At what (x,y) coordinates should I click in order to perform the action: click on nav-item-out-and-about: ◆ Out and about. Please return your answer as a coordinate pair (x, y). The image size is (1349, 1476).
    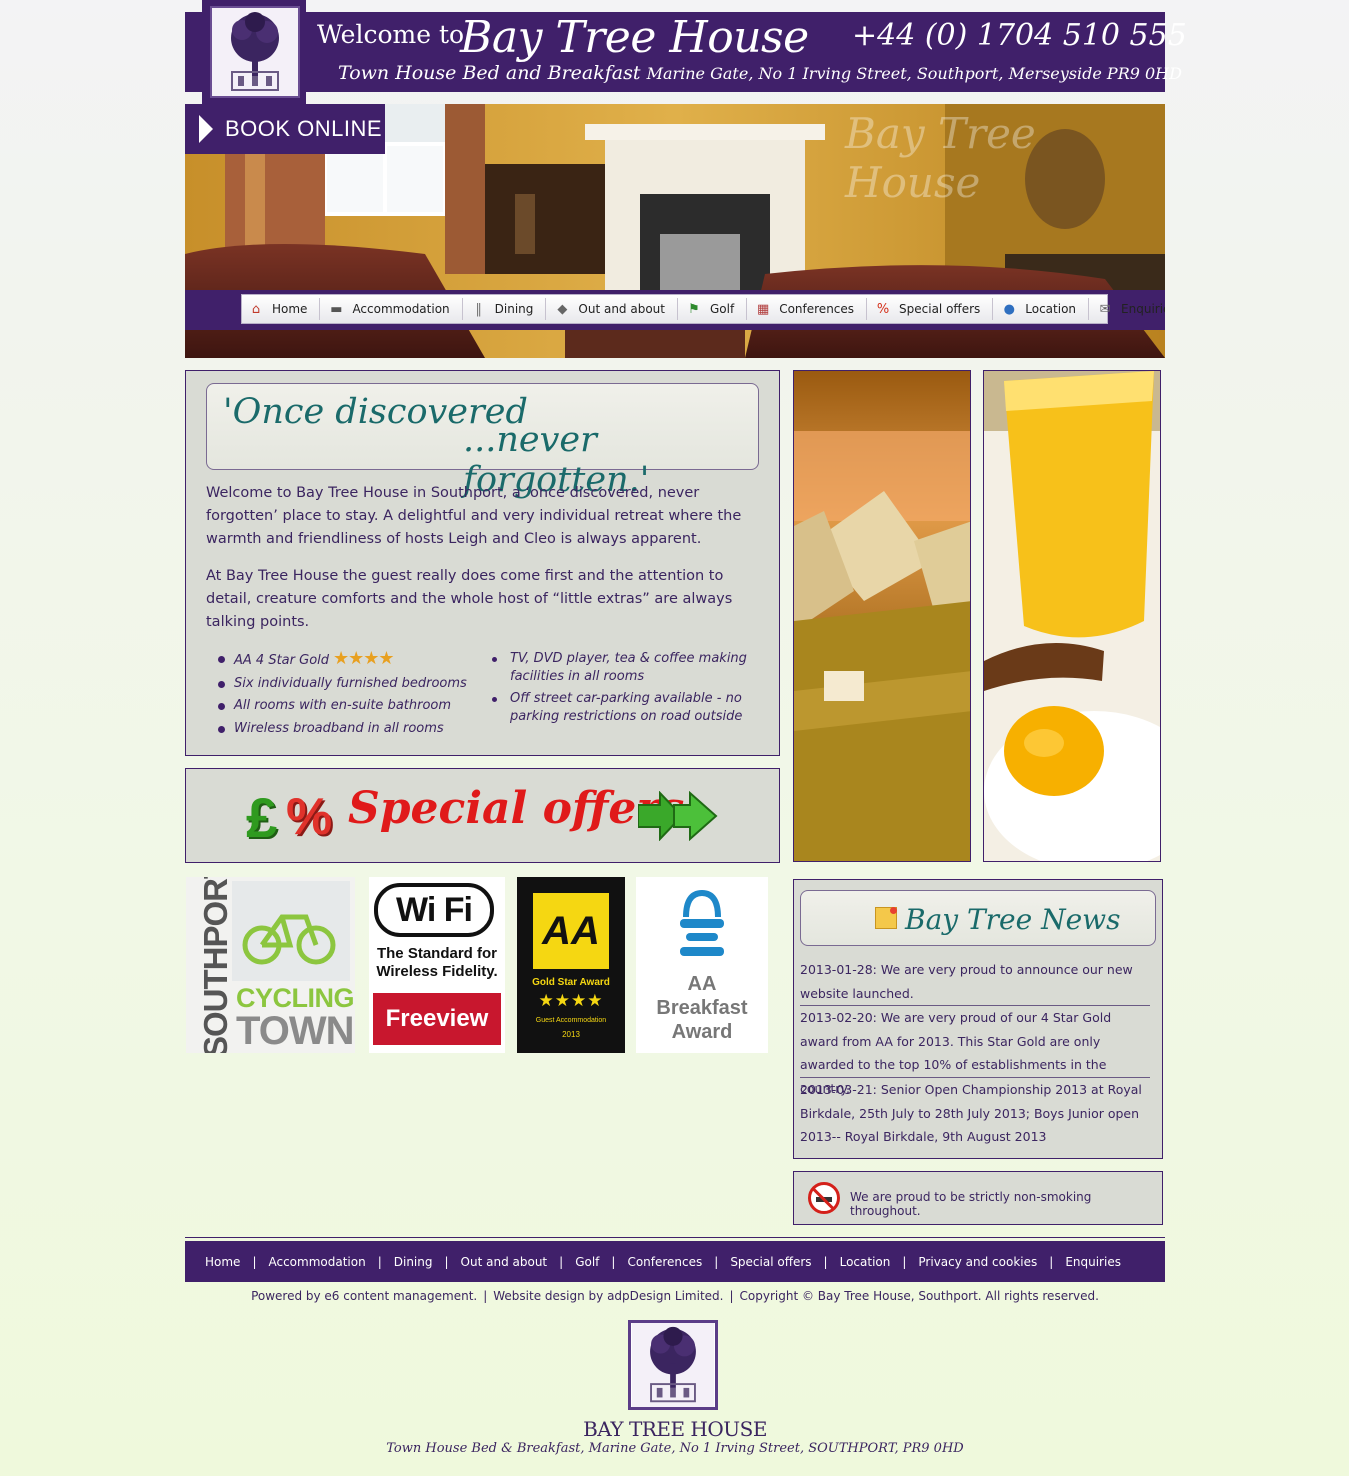
    Looking at the image, I should click on (616, 309).